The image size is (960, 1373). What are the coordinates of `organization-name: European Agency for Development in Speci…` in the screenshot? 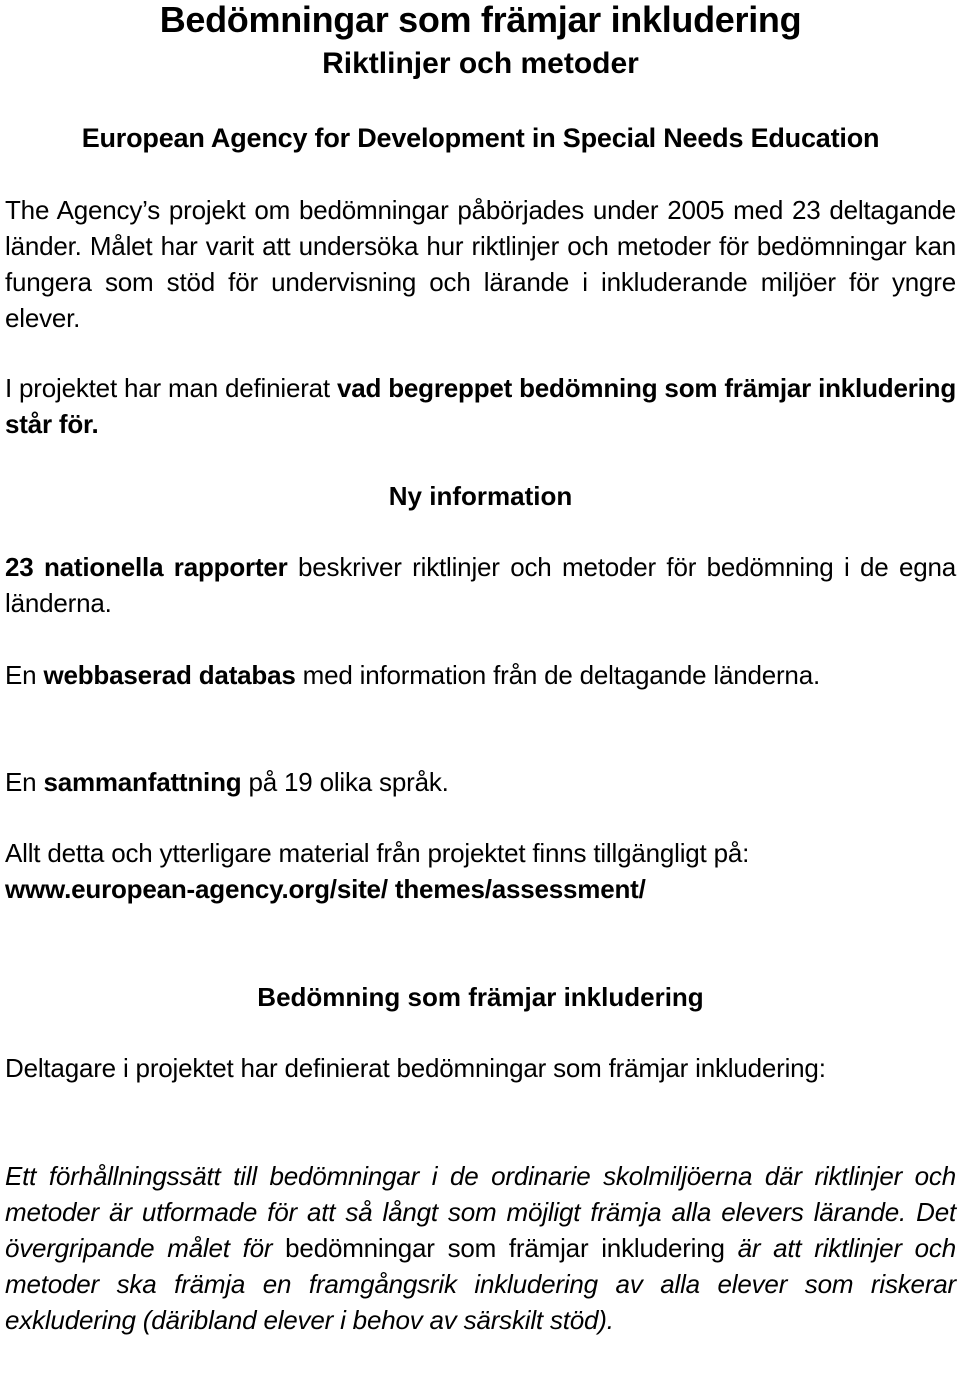 It's located at (480, 138).